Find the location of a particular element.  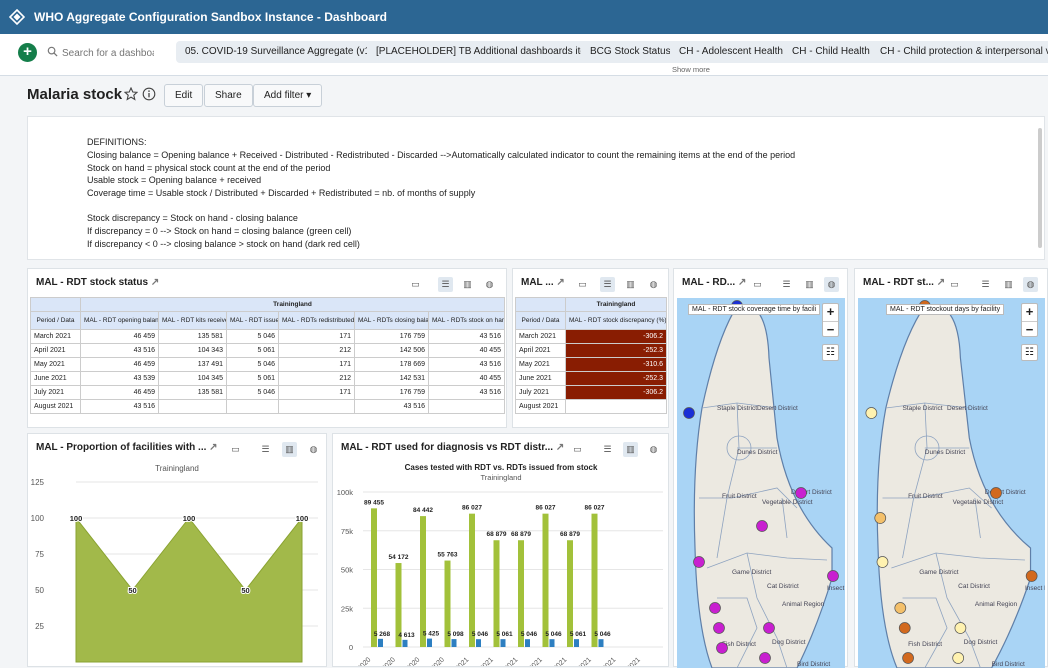

table-cell: 178 669 is located at coordinates (391, 364).